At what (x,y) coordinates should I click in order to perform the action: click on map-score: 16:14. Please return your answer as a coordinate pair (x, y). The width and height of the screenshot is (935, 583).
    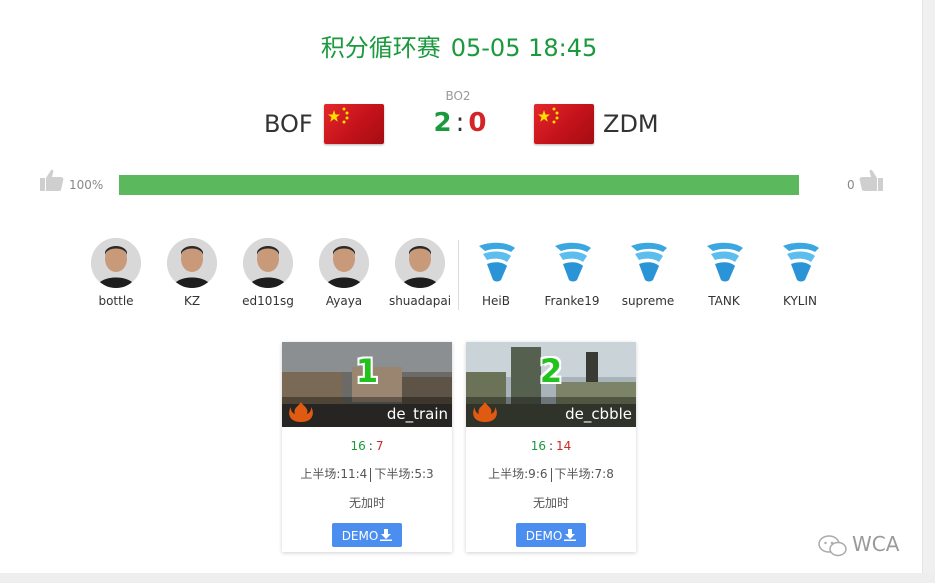
    Looking at the image, I should click on (551, 446).